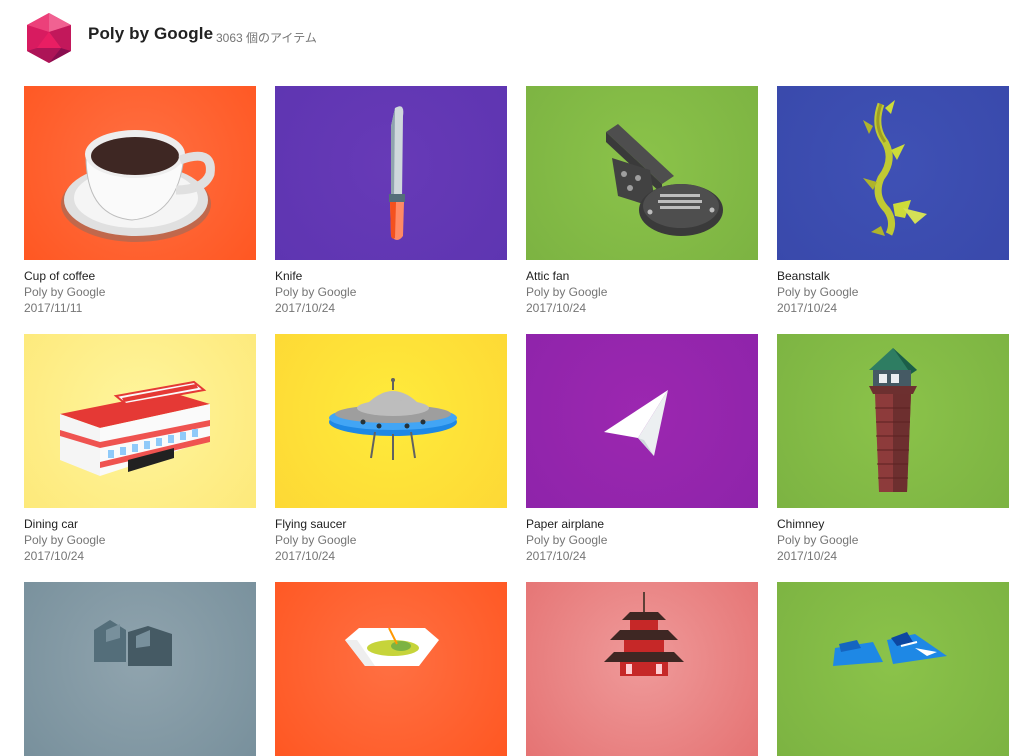 Image resolution: width=1024 pixels, height=756 pixels. I want to click on asset-card: Flying saucer Poly by Google 2017/10/24, so click(391, 449).